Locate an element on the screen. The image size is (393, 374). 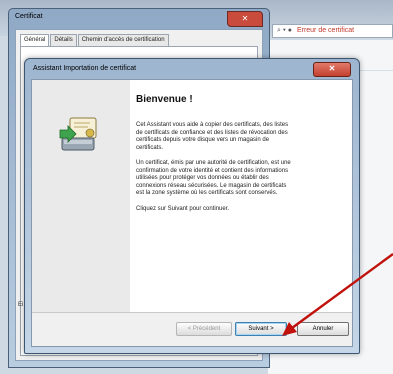
address-bar: ⌕ ▾ ● Erreur de certificat is located at coordinates (332, 31).